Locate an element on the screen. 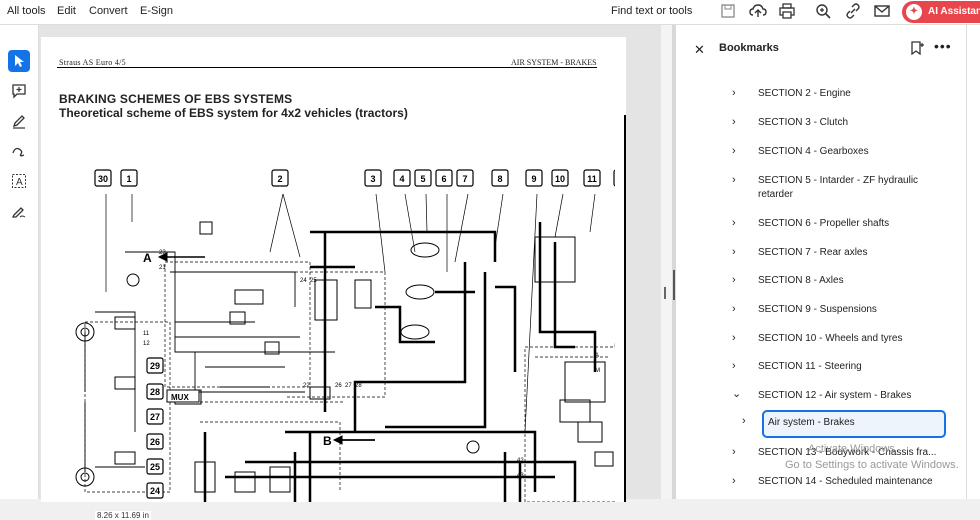  callout-number: 8 is located at coordinates (499, 179).